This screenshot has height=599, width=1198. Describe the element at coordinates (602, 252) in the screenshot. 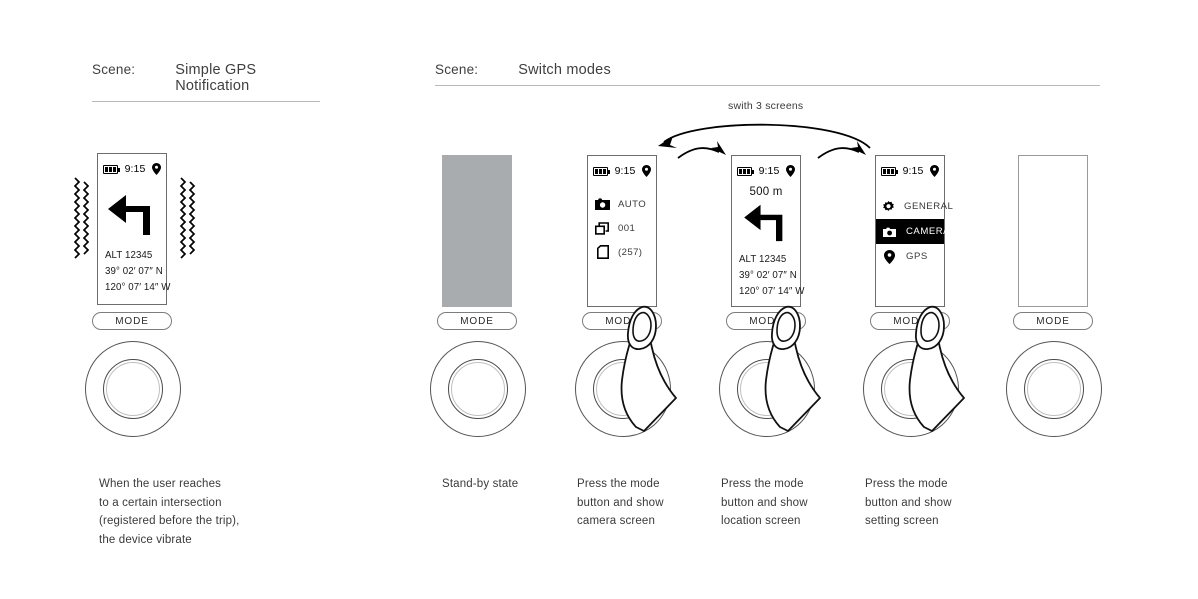

I see `sd-card-icon` at that location.